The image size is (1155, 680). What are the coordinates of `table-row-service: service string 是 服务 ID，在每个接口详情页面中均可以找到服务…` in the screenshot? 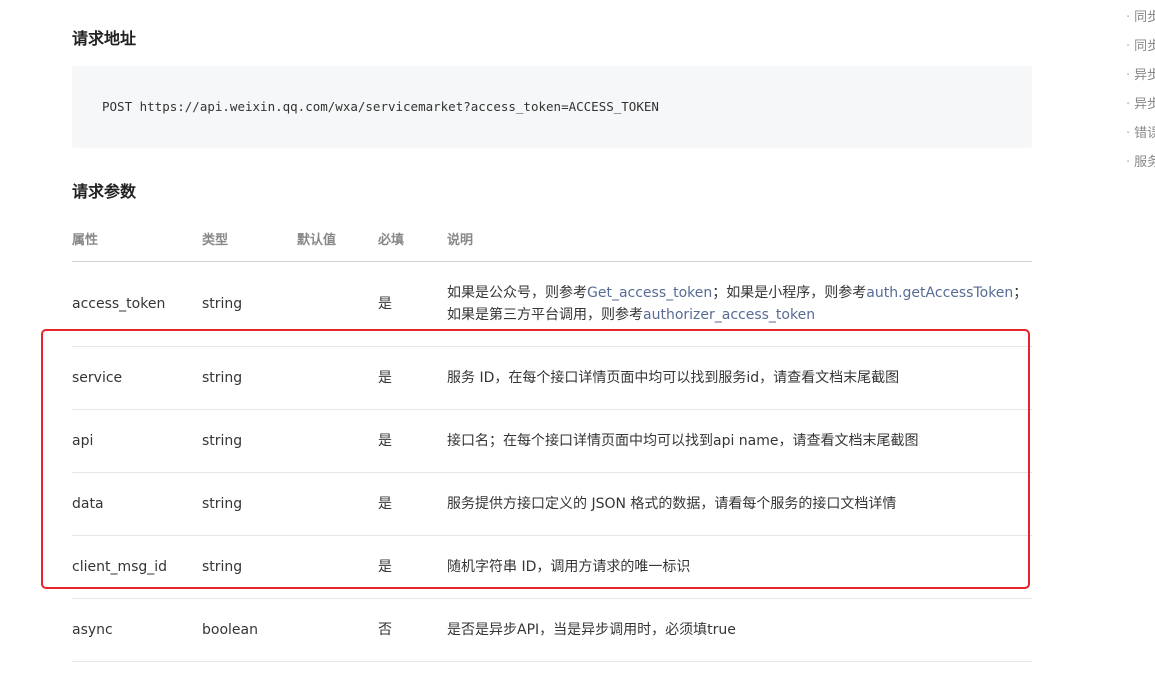 It's located at (552, 378).